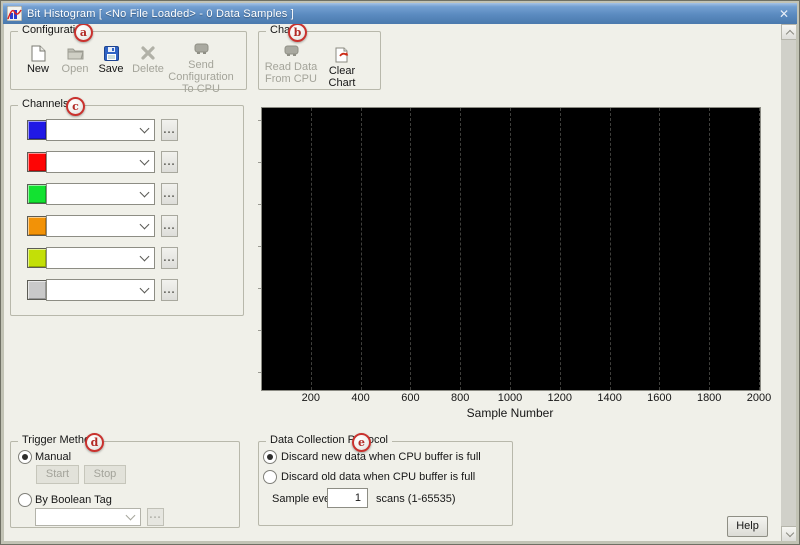  I want to click on x-axis-tick-label: 1400, so click(609, 398).